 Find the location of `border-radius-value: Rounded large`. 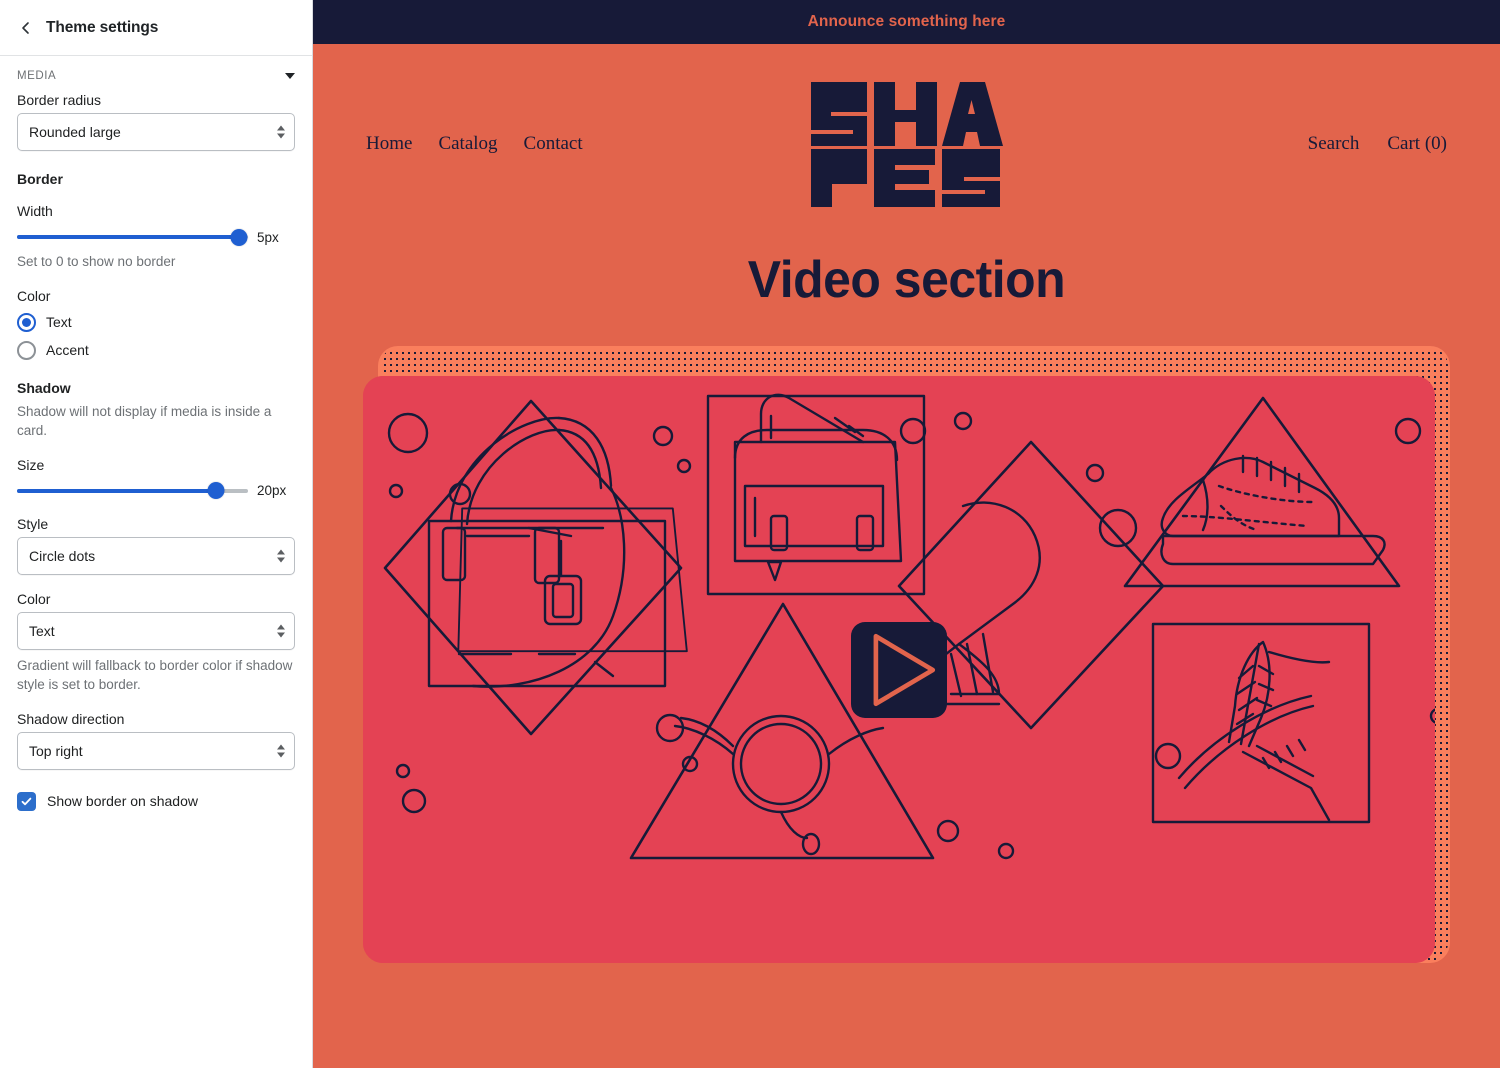

border-radius-value: Rounded large is located at coordinates (75, 132).